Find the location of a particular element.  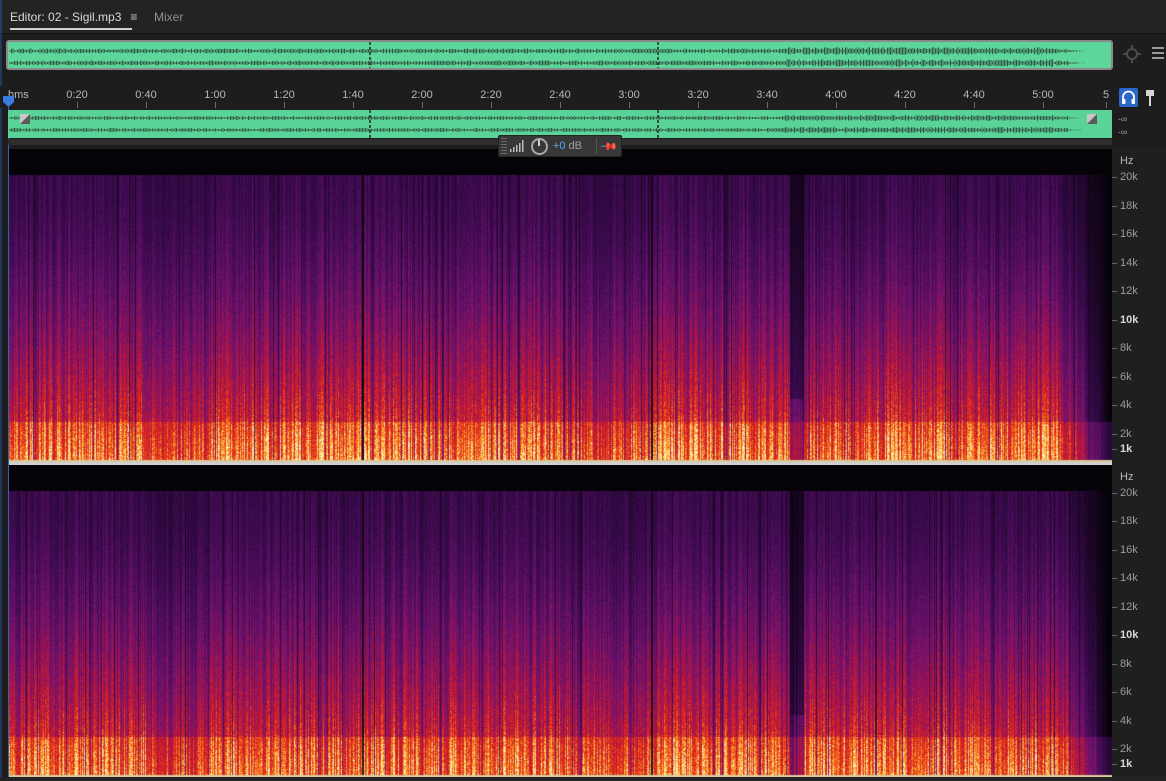

time-tick-label: 2:20 is located at coordinates (491, 95).